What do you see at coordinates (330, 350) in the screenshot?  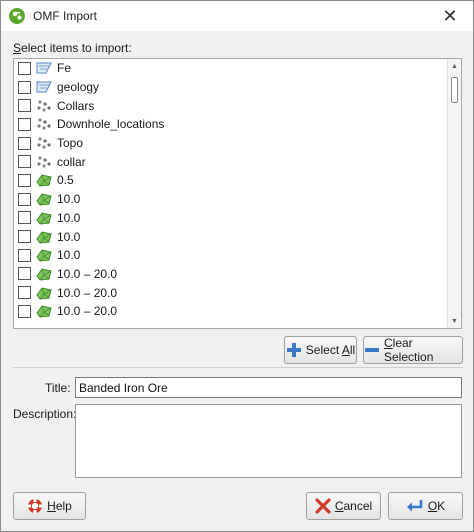 I see `select-all-label: Select All` at bounding box center [330, 350].